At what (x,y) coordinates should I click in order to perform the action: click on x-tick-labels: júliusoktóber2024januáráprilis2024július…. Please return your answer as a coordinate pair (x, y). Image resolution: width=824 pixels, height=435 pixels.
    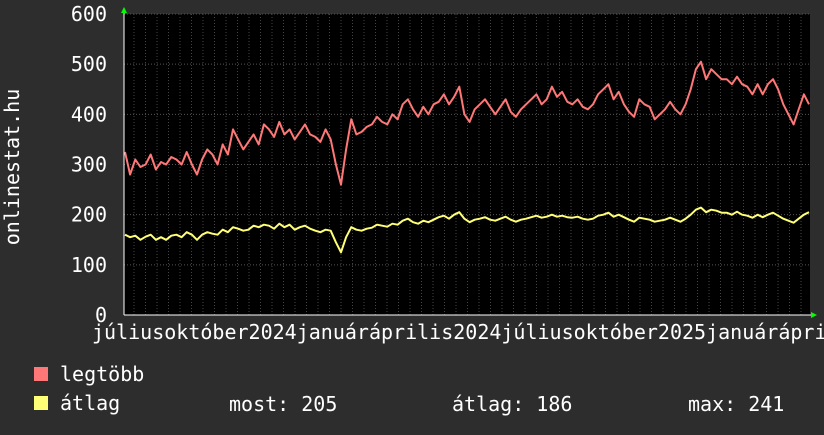
    Looking at the image, I should click on (458, 332).